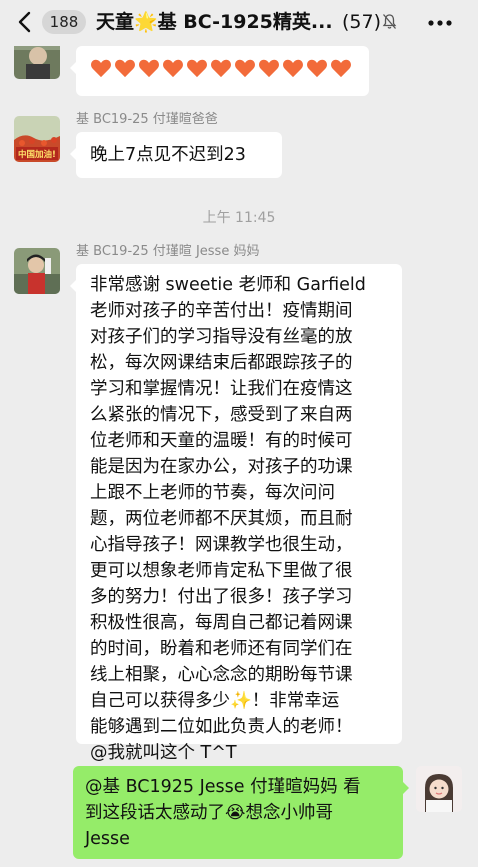  I want to click on message-line: Jesse, so click(107, 839).